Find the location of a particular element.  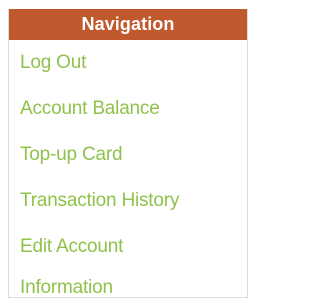

navigation-header: Navigation is located at coordinates (128, 24).